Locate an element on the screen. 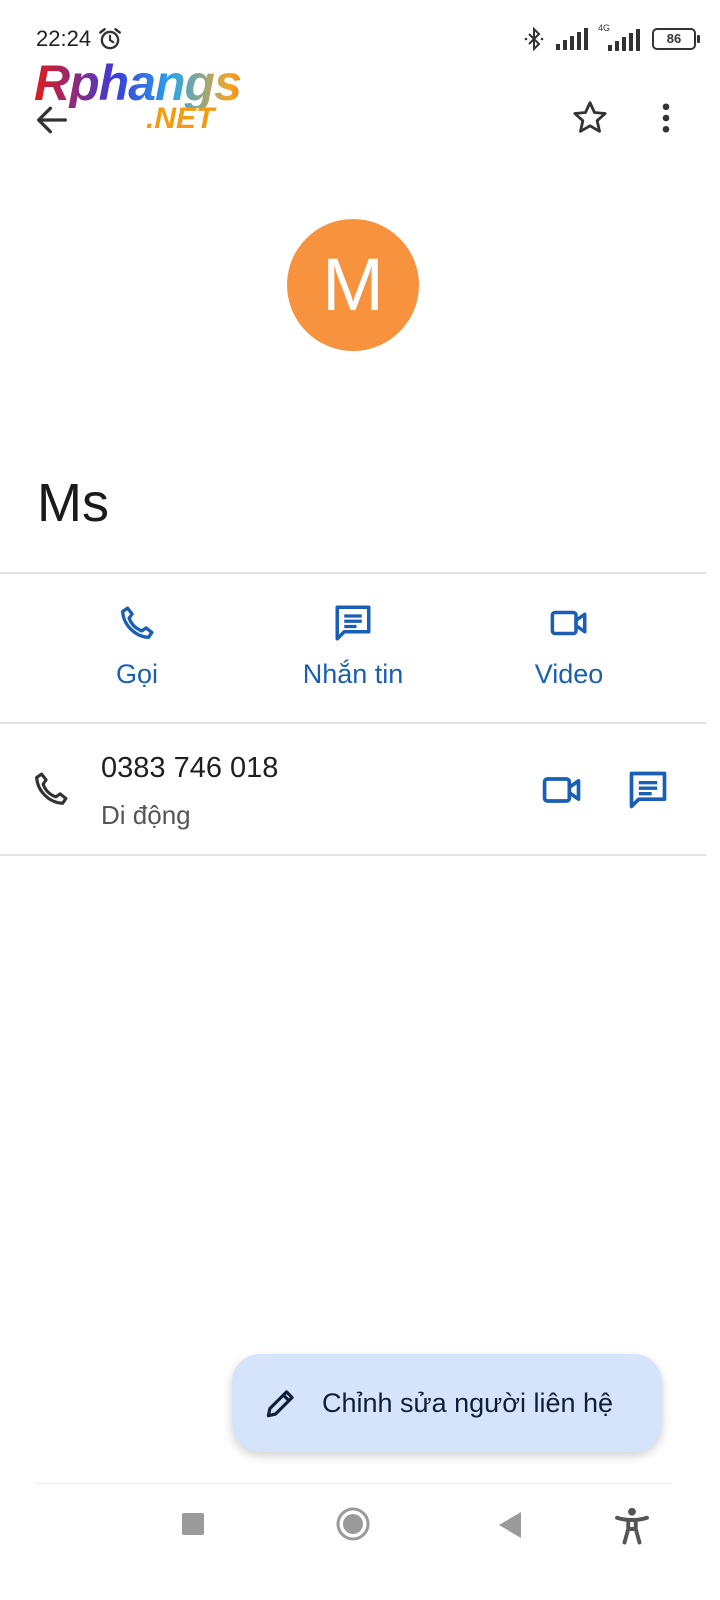 The image size is (720, 1600). video-action-label: Video is located at coordinates (569, 674).